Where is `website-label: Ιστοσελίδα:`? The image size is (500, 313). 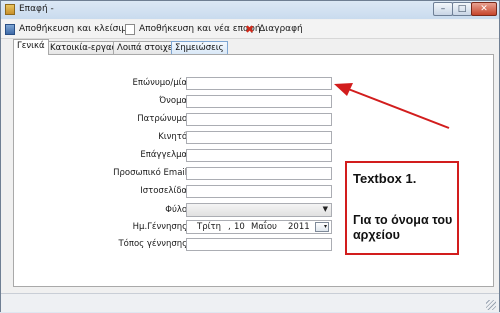
website-label: Ιστοσελίδα: is located at coordinates (165, 191).